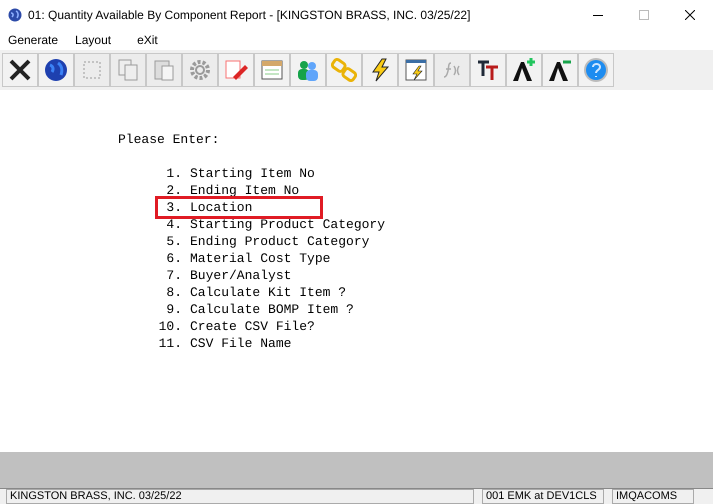  Describe the element at coordinates (173, 224) in the screenshot. I see `field-number: 4.` at that location.